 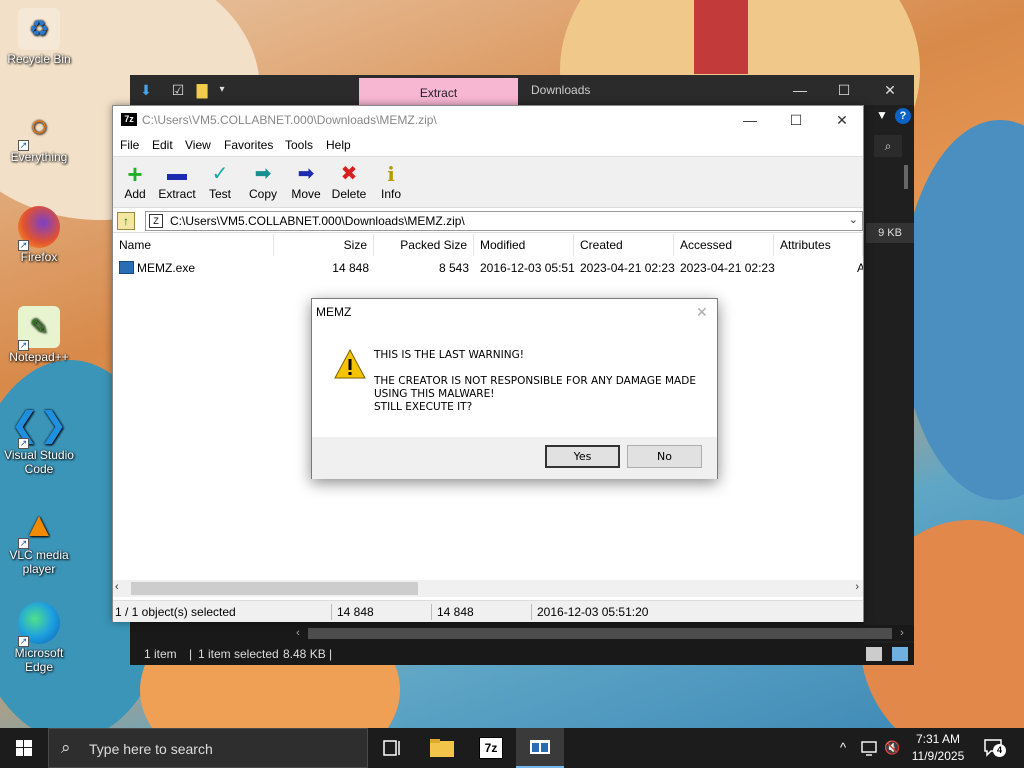 I want to click on desktop-icon-recycle-bin: ♻ Recycle Bin, so click(x=39, y=37).